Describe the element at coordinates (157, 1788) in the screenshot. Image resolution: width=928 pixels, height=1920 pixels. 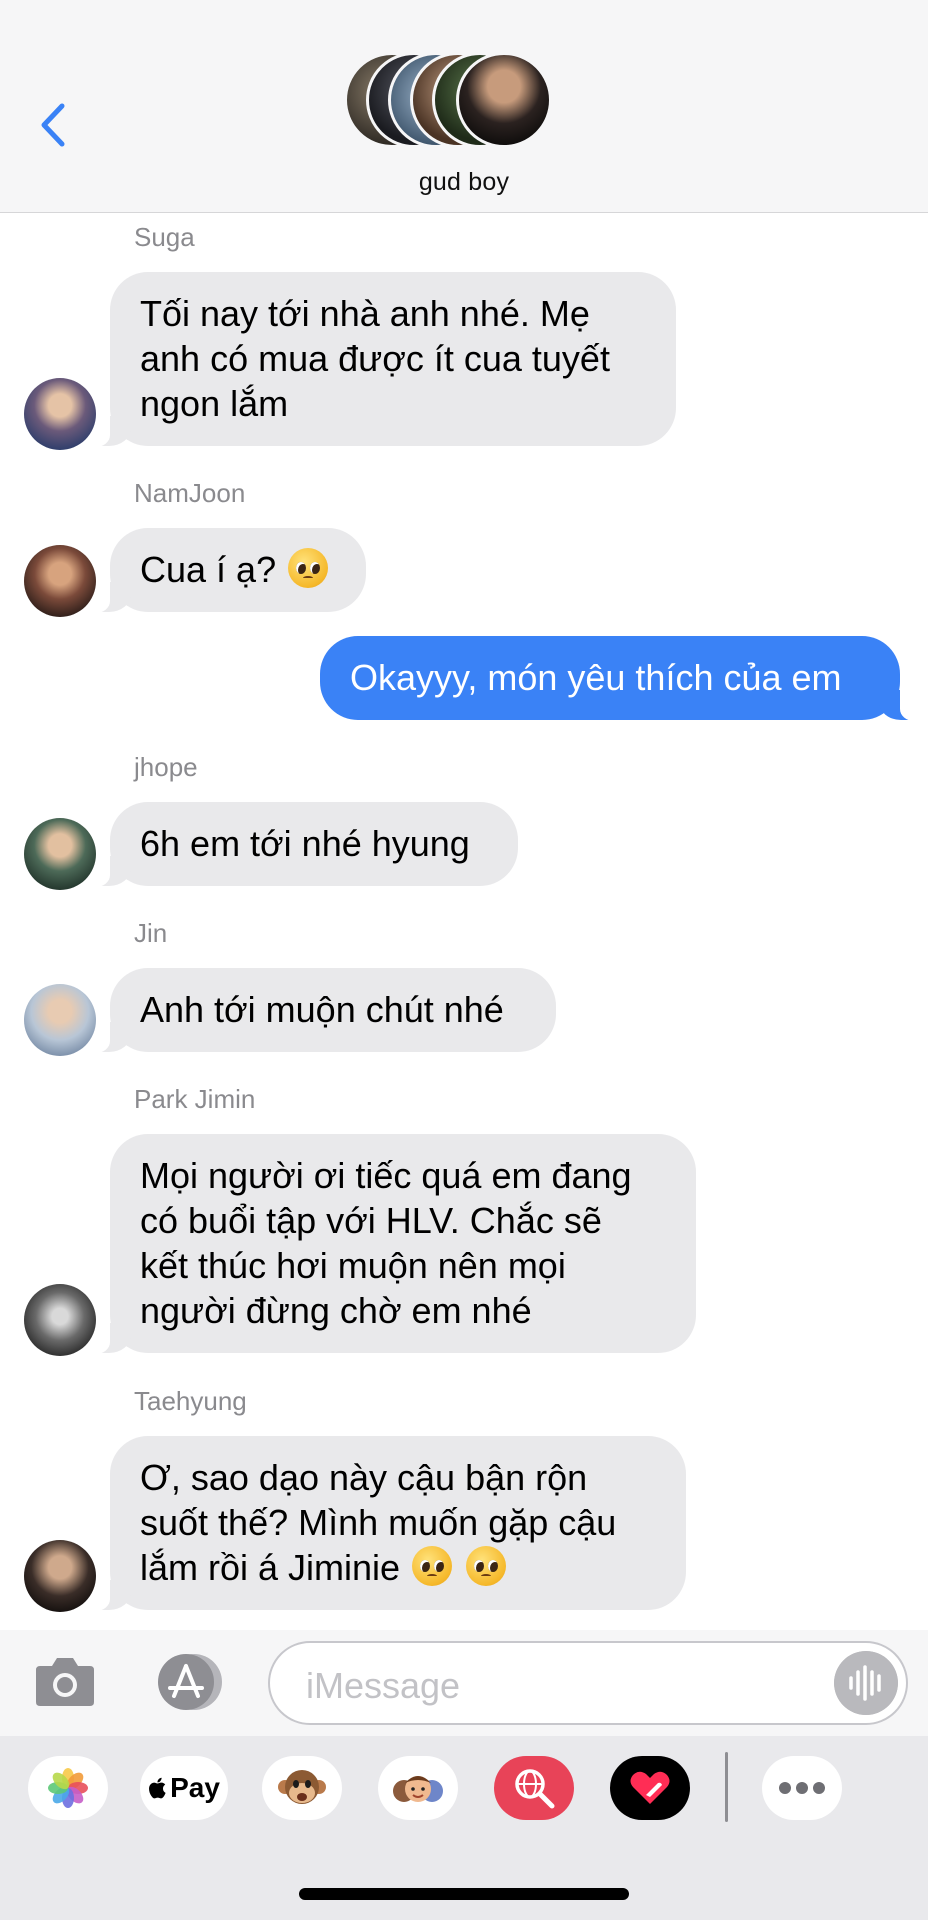
I see `apple-logo-icon` at that location.